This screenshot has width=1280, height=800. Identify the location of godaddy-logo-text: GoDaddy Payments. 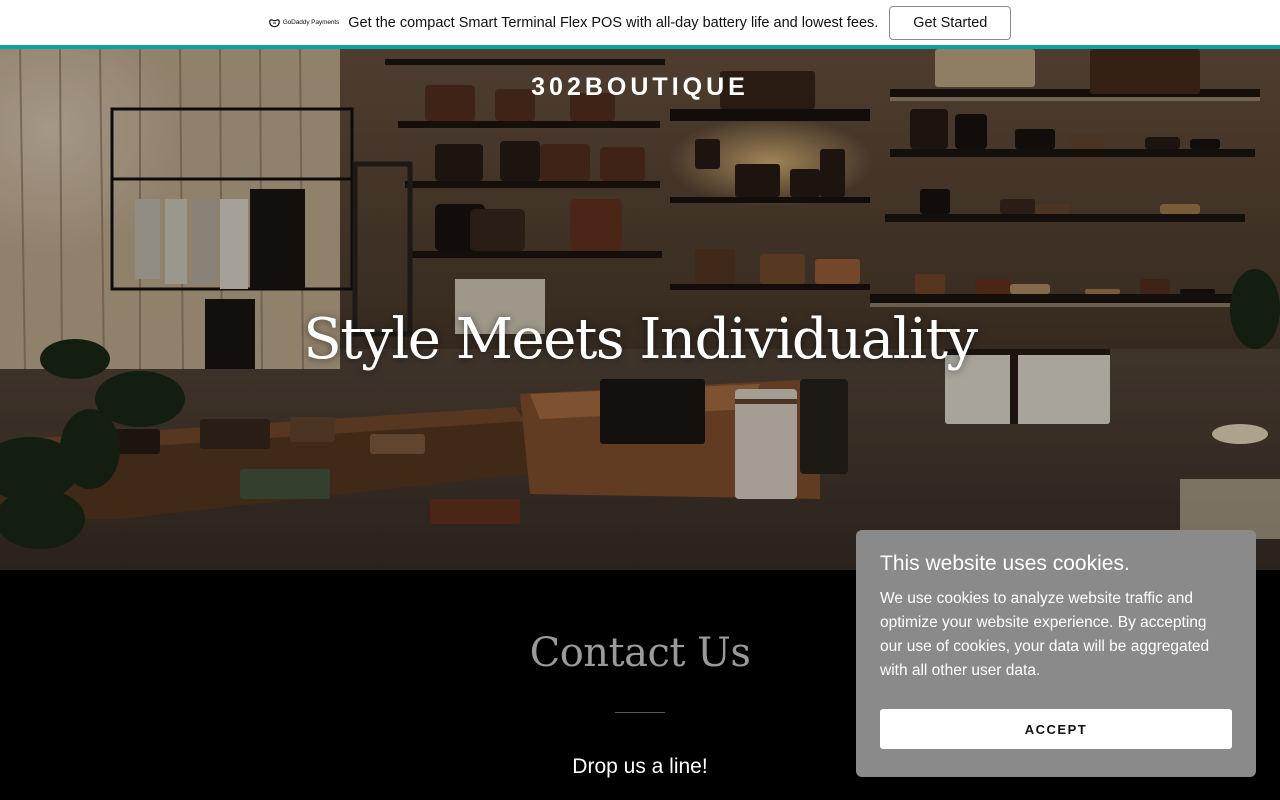
(311, 22).